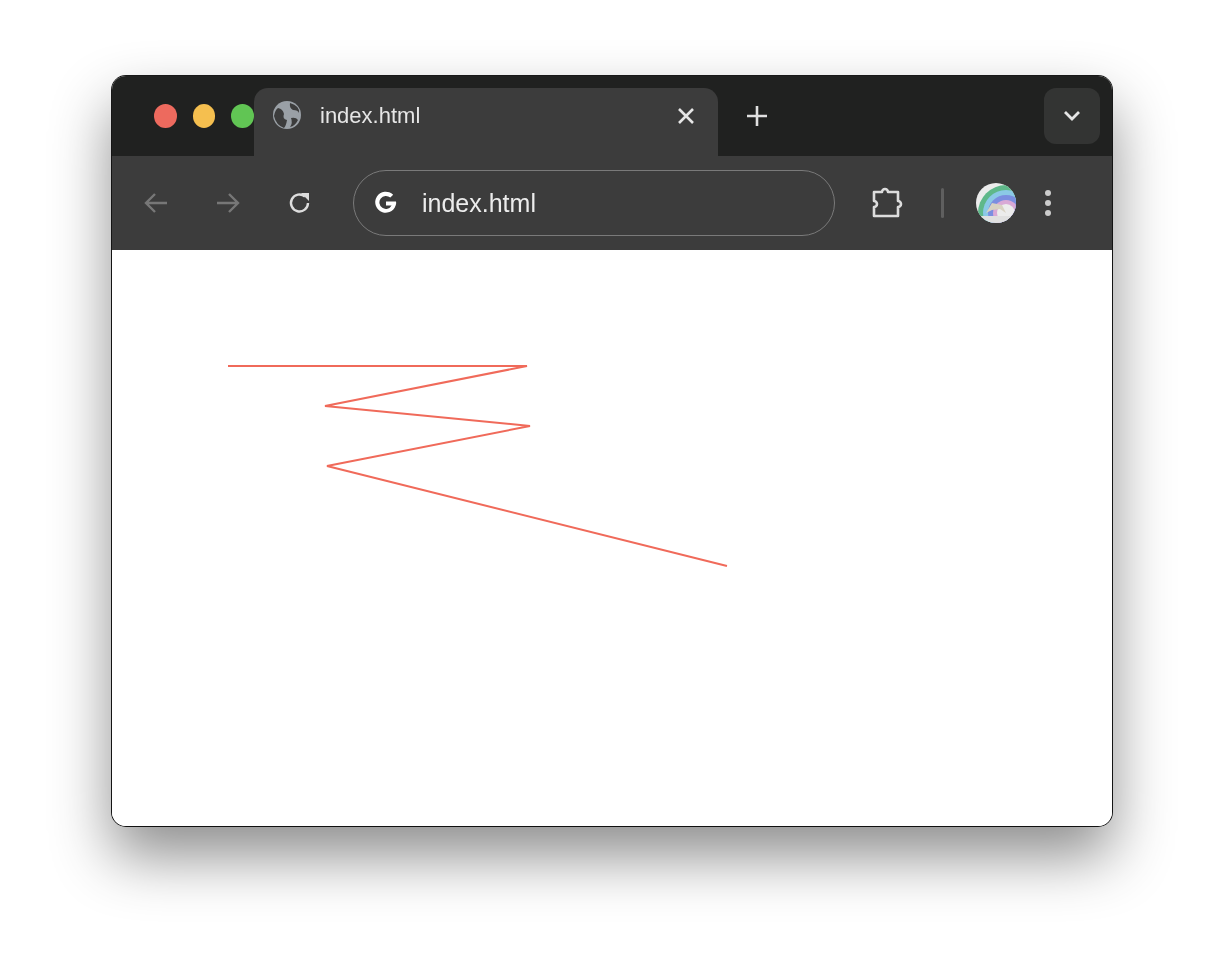  I want to click on caret-icon, so click(1072, 116).